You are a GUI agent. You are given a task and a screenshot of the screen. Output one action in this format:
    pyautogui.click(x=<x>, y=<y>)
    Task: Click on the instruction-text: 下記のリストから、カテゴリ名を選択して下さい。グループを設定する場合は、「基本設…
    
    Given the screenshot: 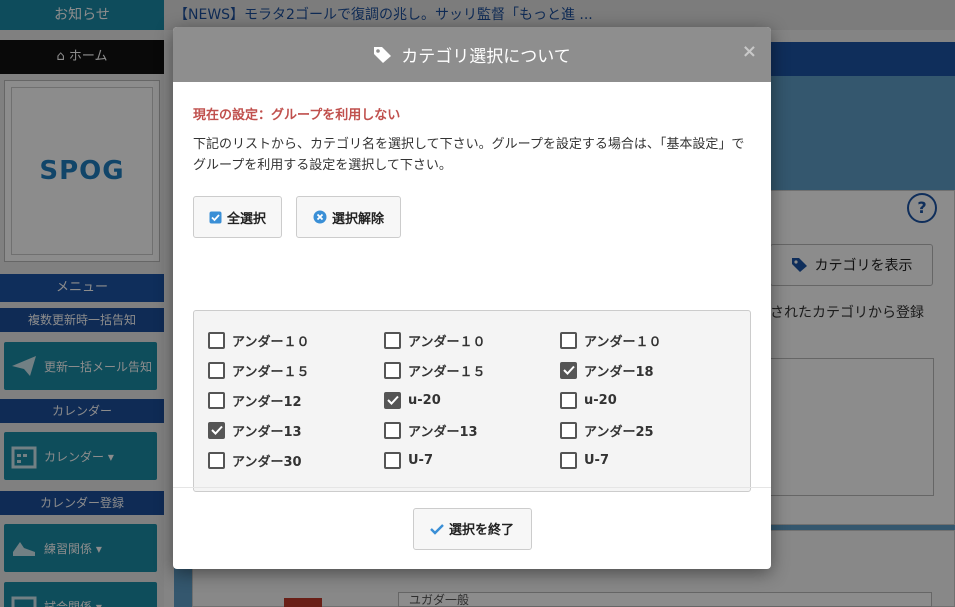 What is the action you would take?
    pyautogui.click(x=469, y=155)
    